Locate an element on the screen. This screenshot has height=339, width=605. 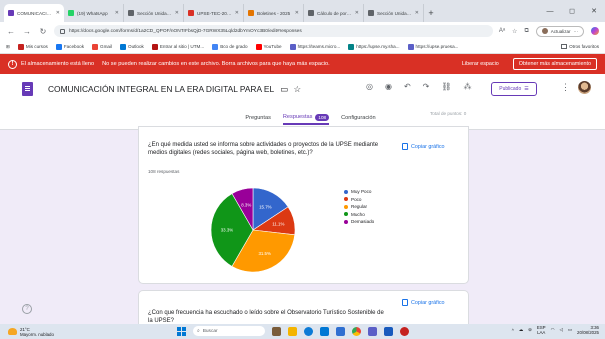
legend-item: Regular is located at coordinates (359, 207).